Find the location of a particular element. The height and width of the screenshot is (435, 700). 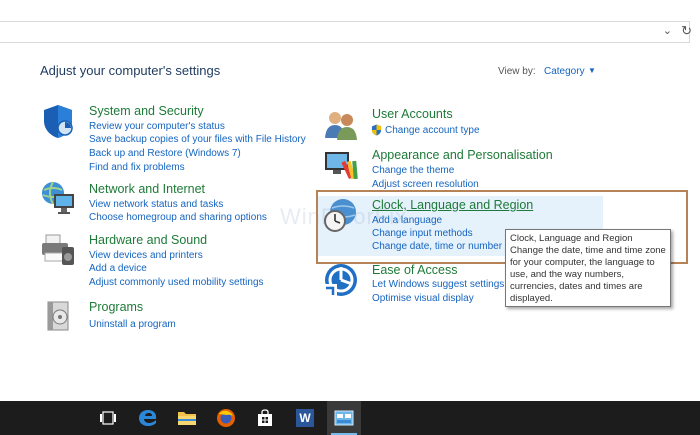

link-network-status: View network status and tasks is located at coordinates (156, 204).